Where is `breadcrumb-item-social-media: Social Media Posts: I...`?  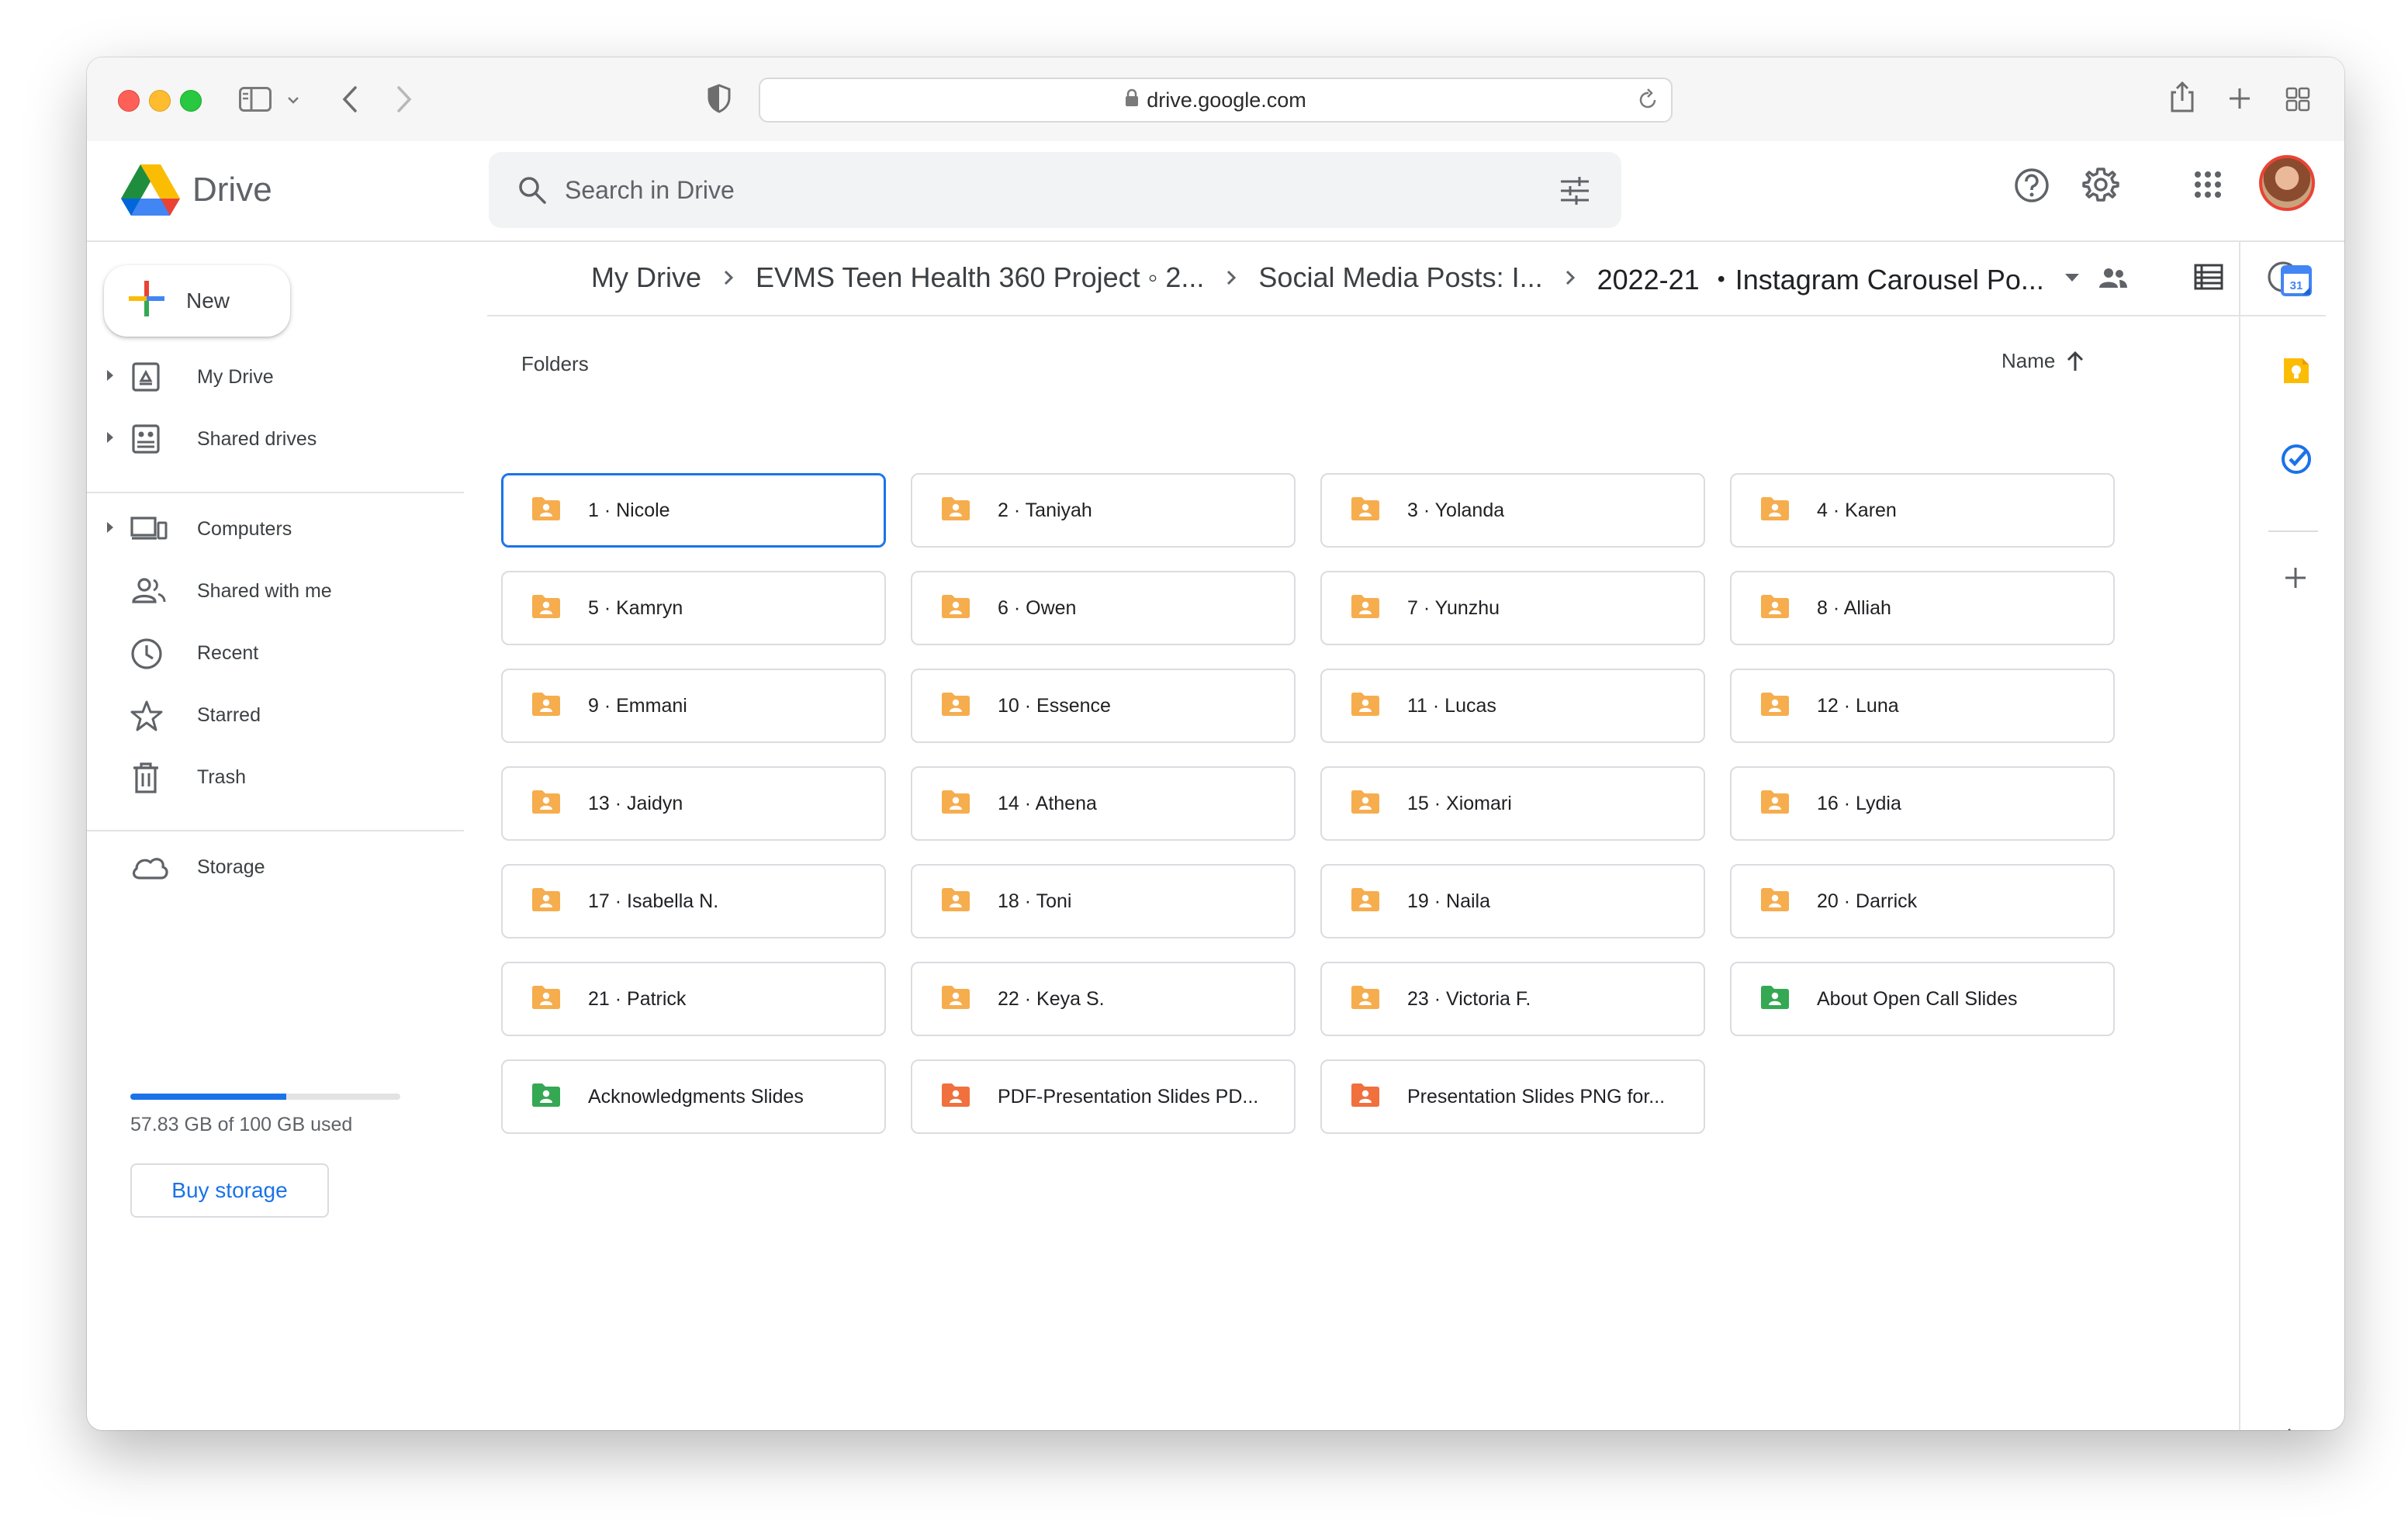
breadcrumb-item-social-media: Social Media Posts: I... is located at coordinates (1400, 277).